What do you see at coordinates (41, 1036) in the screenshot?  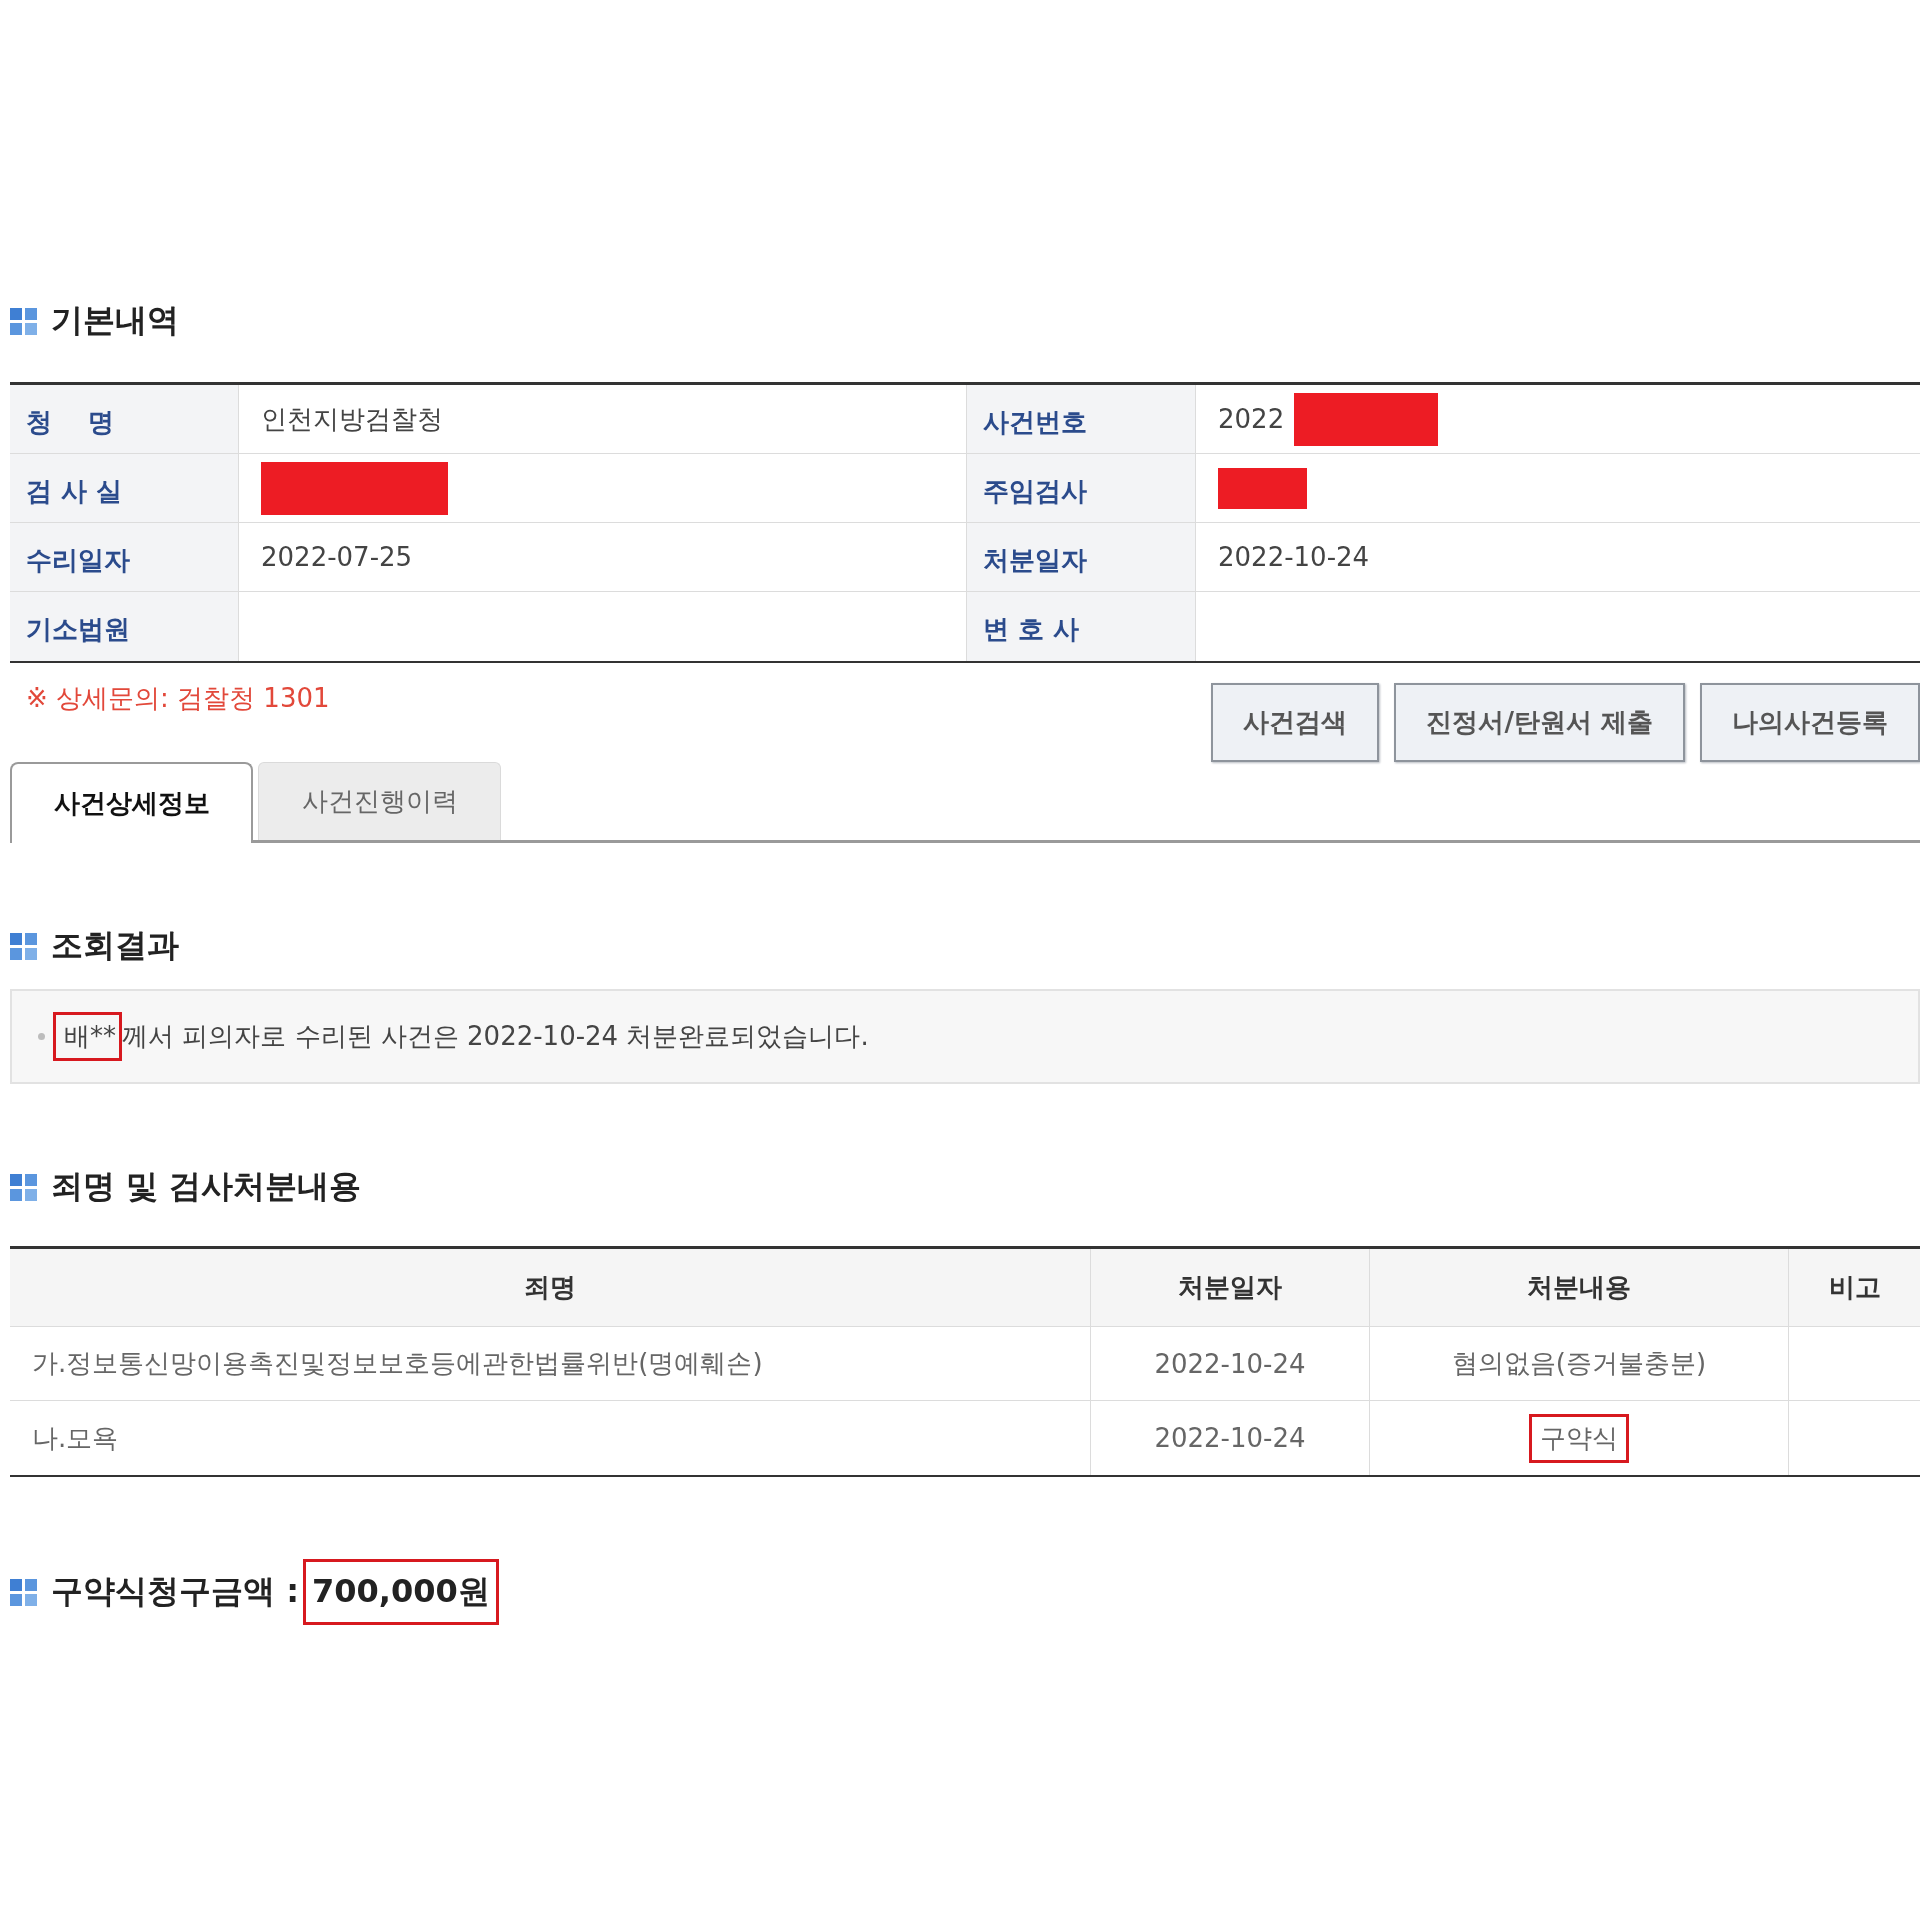 I see `bullet-icon` at bounding box center [41, 1036].